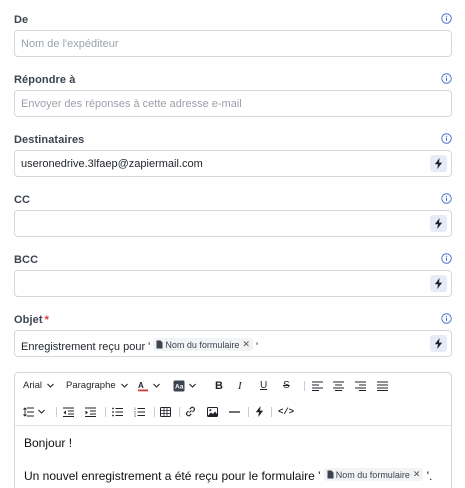  I want to click on horizontal-rule-button, so click(234, 411).